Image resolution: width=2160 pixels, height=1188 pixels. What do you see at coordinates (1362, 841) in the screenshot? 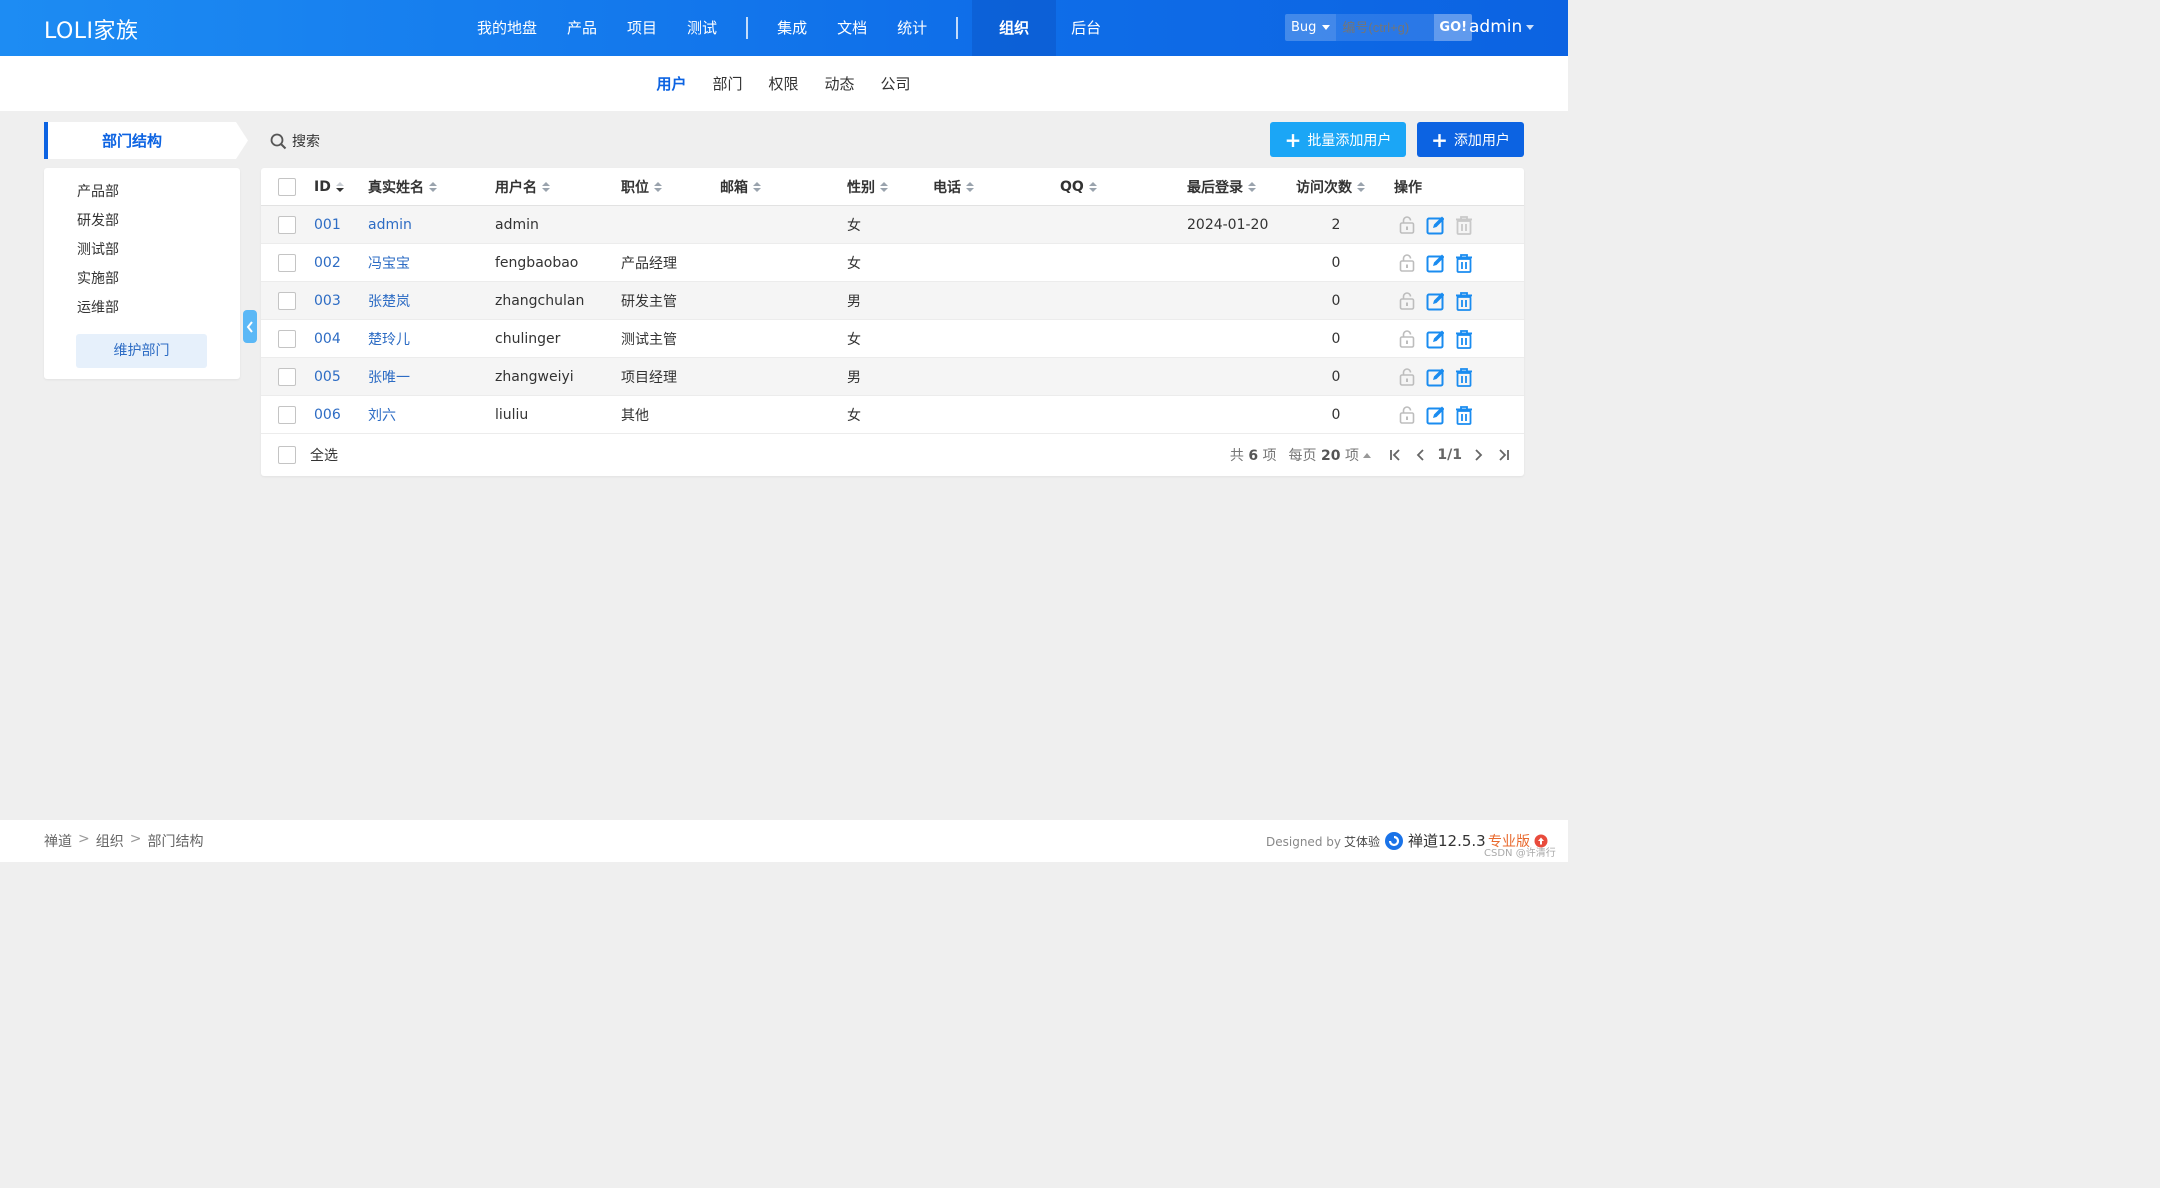
I see `designer-name: 艾体验` at bounding box center [1362, 841].